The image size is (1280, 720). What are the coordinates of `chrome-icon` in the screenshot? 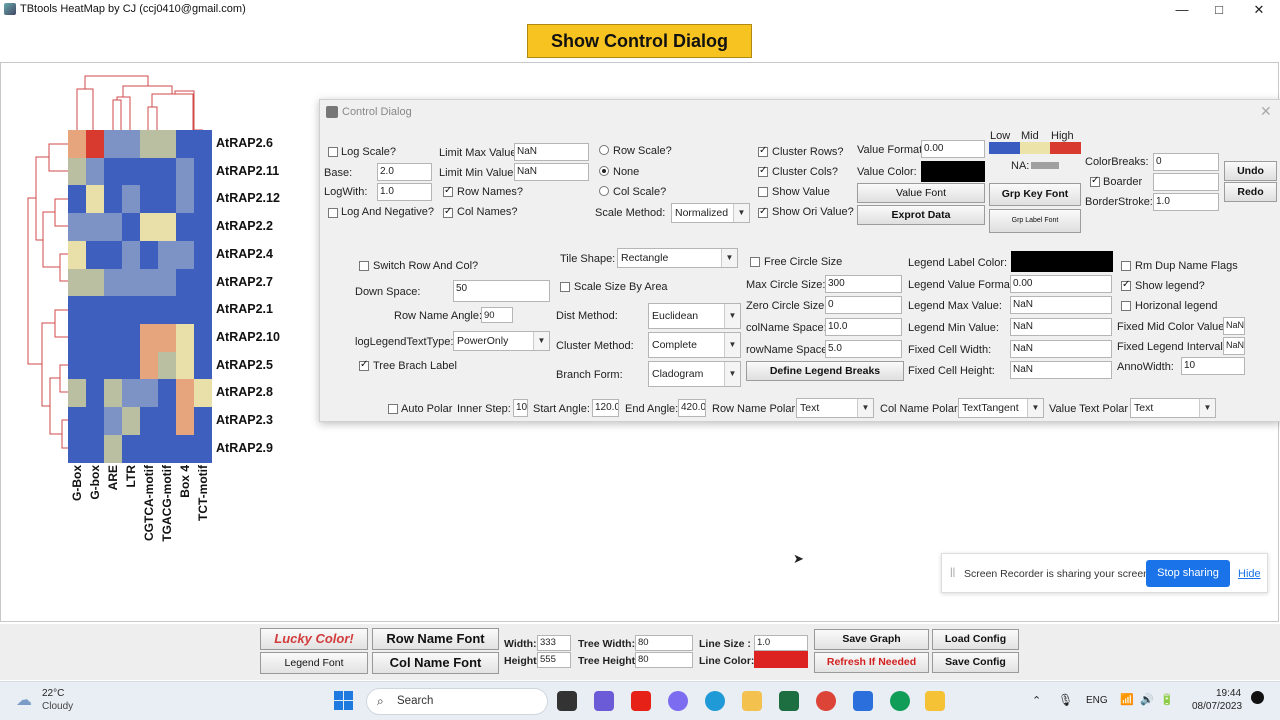 It's located at (826, 701).